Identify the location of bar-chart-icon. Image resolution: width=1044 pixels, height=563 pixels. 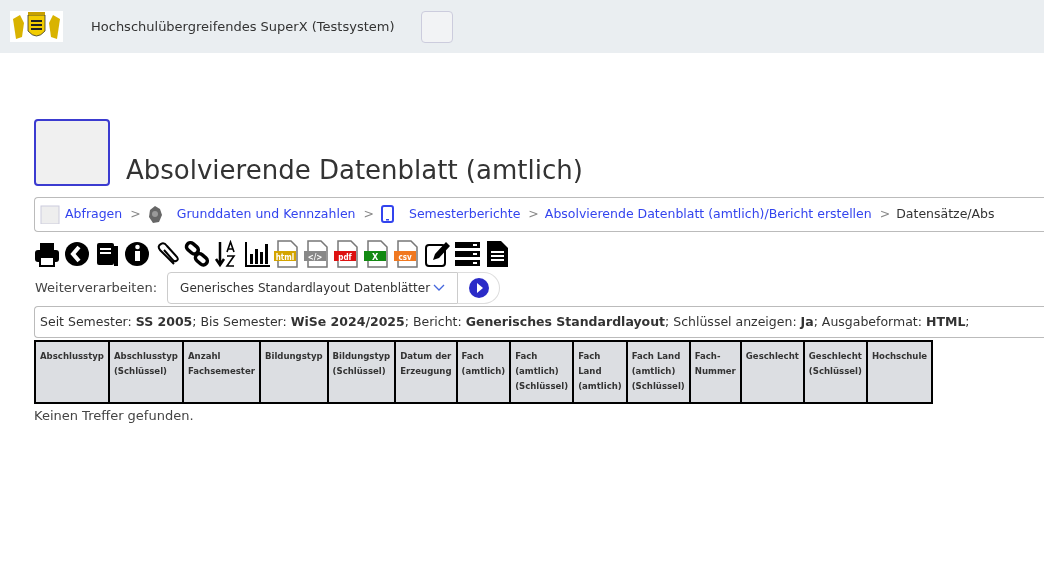
(257, 254).